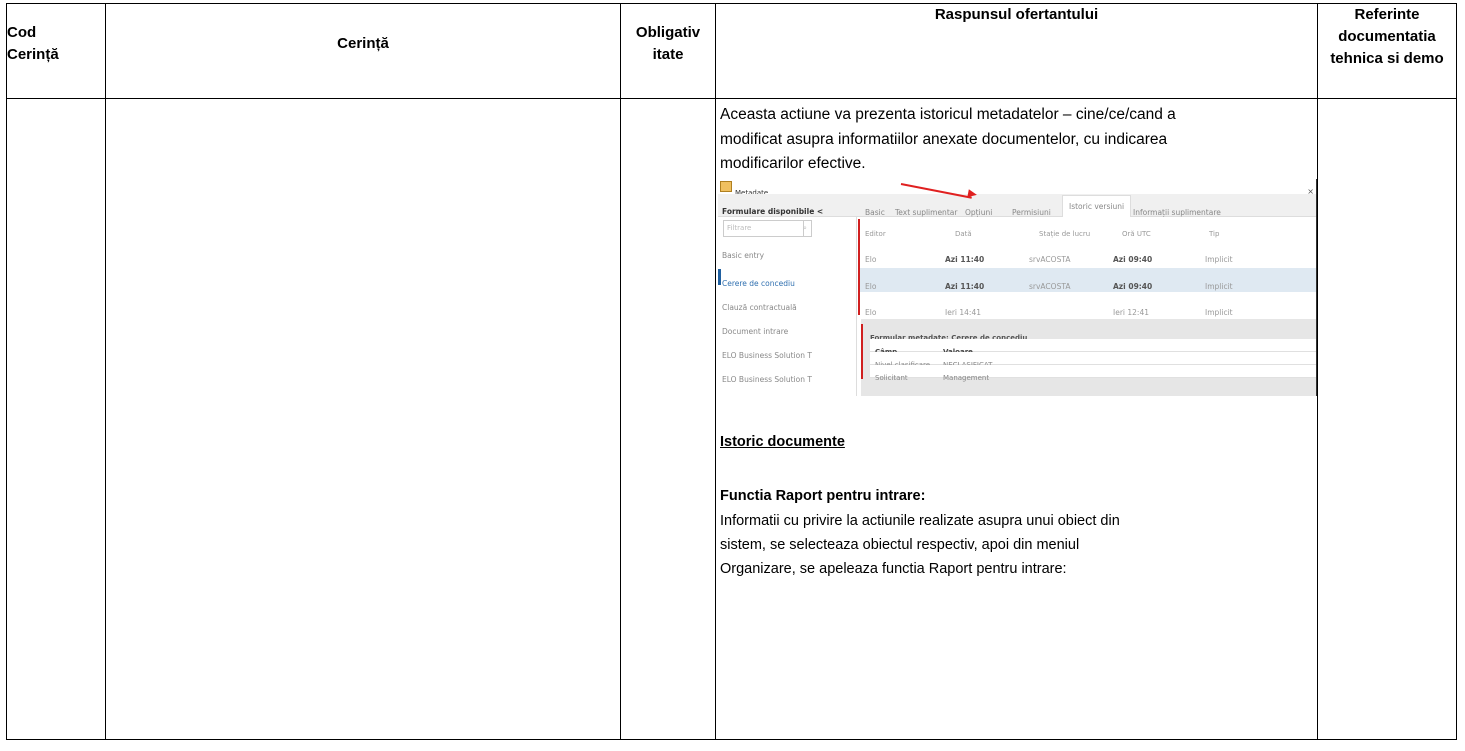 The image size is (1465, 751). What do you see at coordinates (823, 496) in the screenshot?
I see `function-title: Functia Raport pentru intrare:` at bounding box center [823, 496].